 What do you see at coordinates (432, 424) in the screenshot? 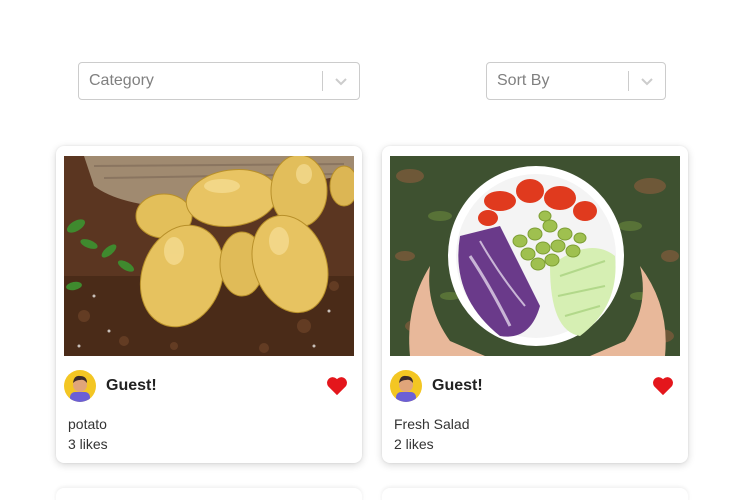
I see `post-title: Fresh Salad` at bounding box center [432, 424].